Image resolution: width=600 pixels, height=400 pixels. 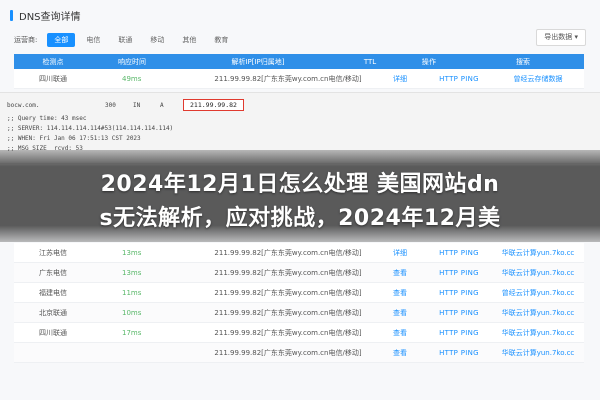 I want to click on col-header-time: 响应时间, so click(x=132, y=61).